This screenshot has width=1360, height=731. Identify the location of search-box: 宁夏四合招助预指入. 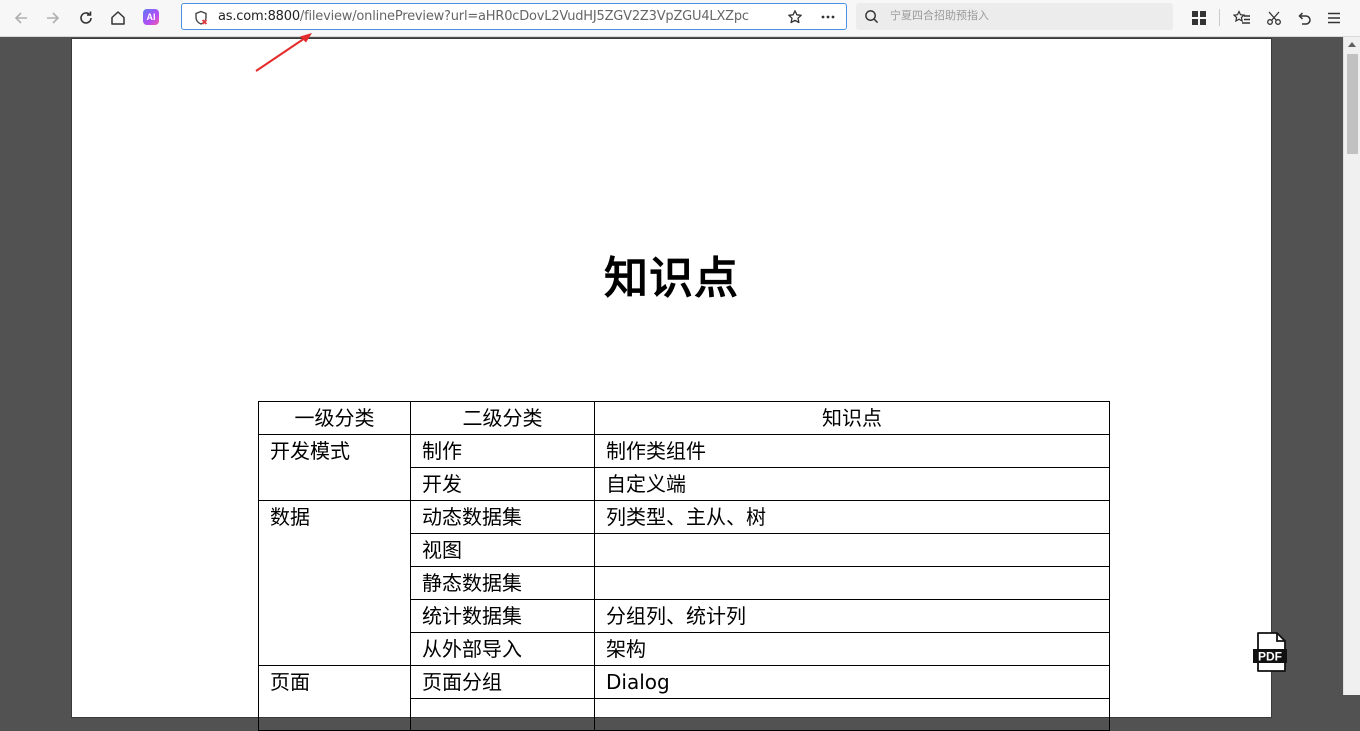
(1014, 16).